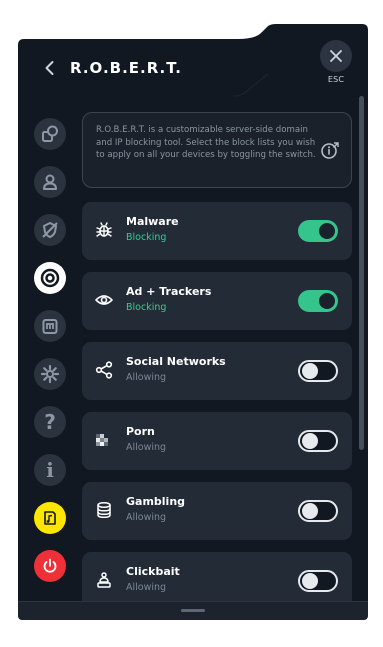 The width and height of the screenshot is (383, 647). I want to click on gambling-toggle, so click(318, 511).